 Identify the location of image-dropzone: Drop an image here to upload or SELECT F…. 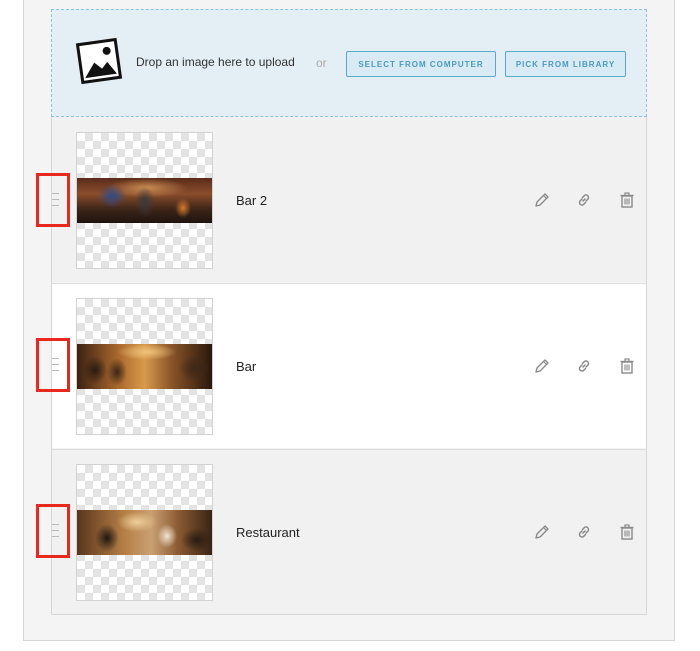
(349, 63).